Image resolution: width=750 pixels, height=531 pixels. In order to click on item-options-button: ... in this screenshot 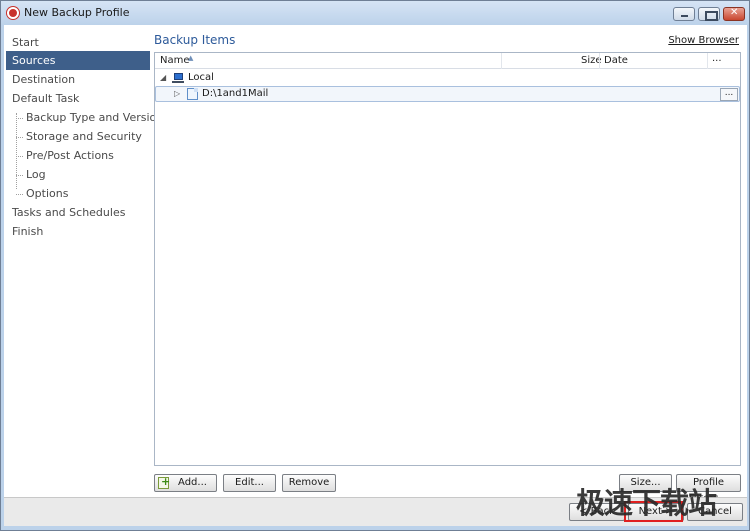, I will do `click(729, 94)`.